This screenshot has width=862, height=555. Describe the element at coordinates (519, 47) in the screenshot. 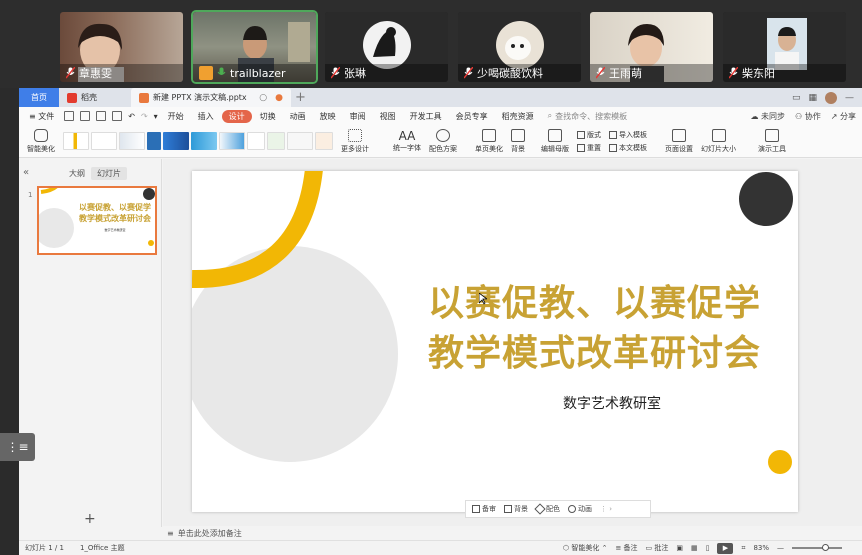

I see `participant-tile: 少喝碳酸饮料` at that location.